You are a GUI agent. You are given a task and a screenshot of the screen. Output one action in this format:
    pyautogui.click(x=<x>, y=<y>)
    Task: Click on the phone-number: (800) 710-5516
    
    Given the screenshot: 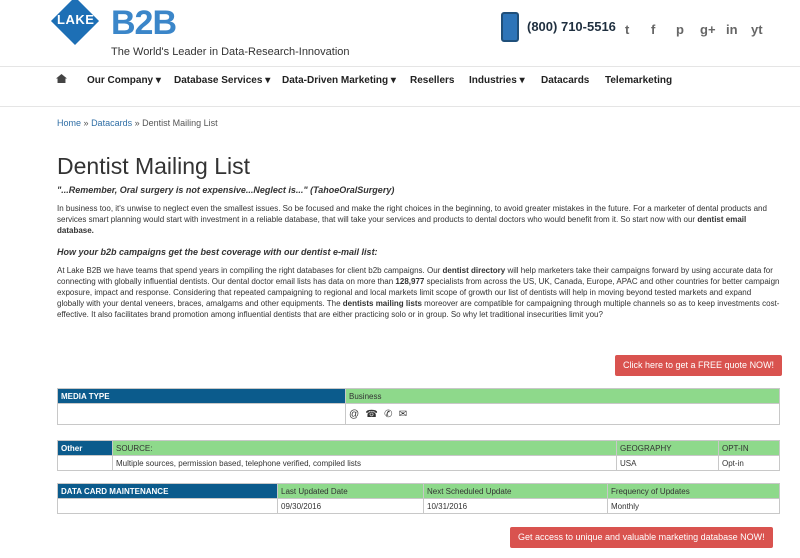 What is the action you would take?
    pyautogui.click(x=571, y=26)
    